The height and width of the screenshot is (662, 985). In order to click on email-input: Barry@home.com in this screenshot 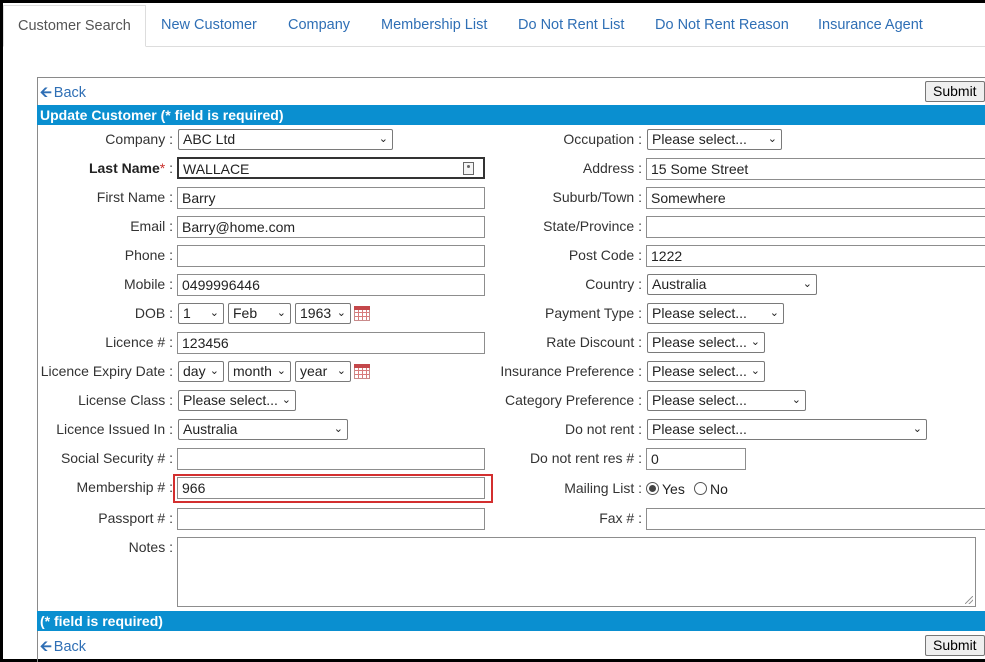, I will do `click(331, 227)`.